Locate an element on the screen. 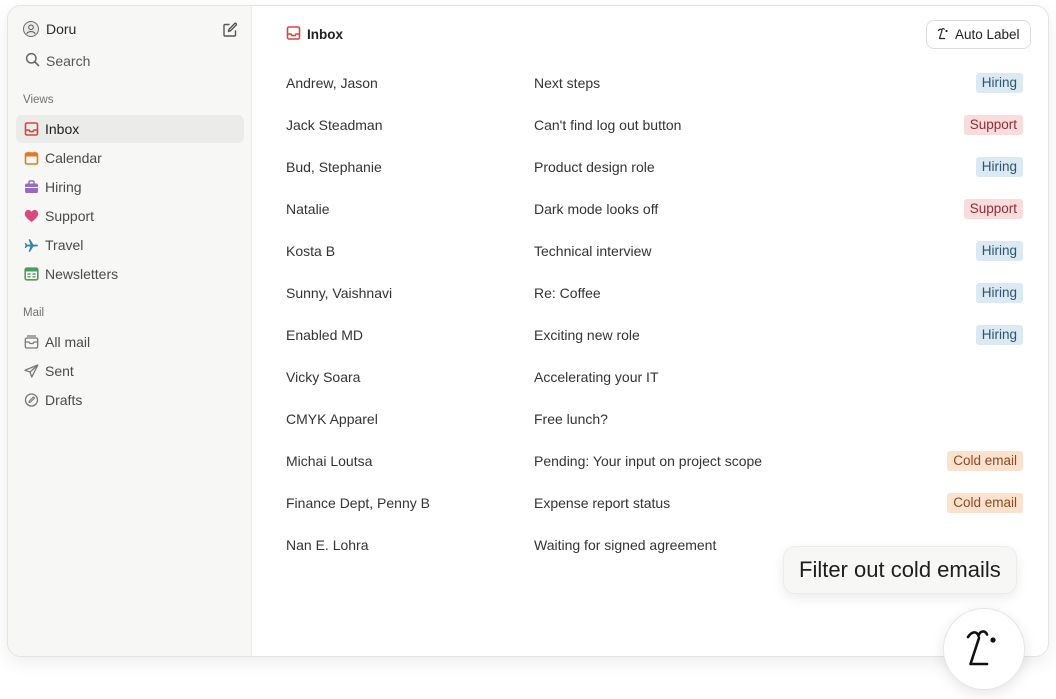  email-subject: Can't find log out button is located at coordinates (608, 125).